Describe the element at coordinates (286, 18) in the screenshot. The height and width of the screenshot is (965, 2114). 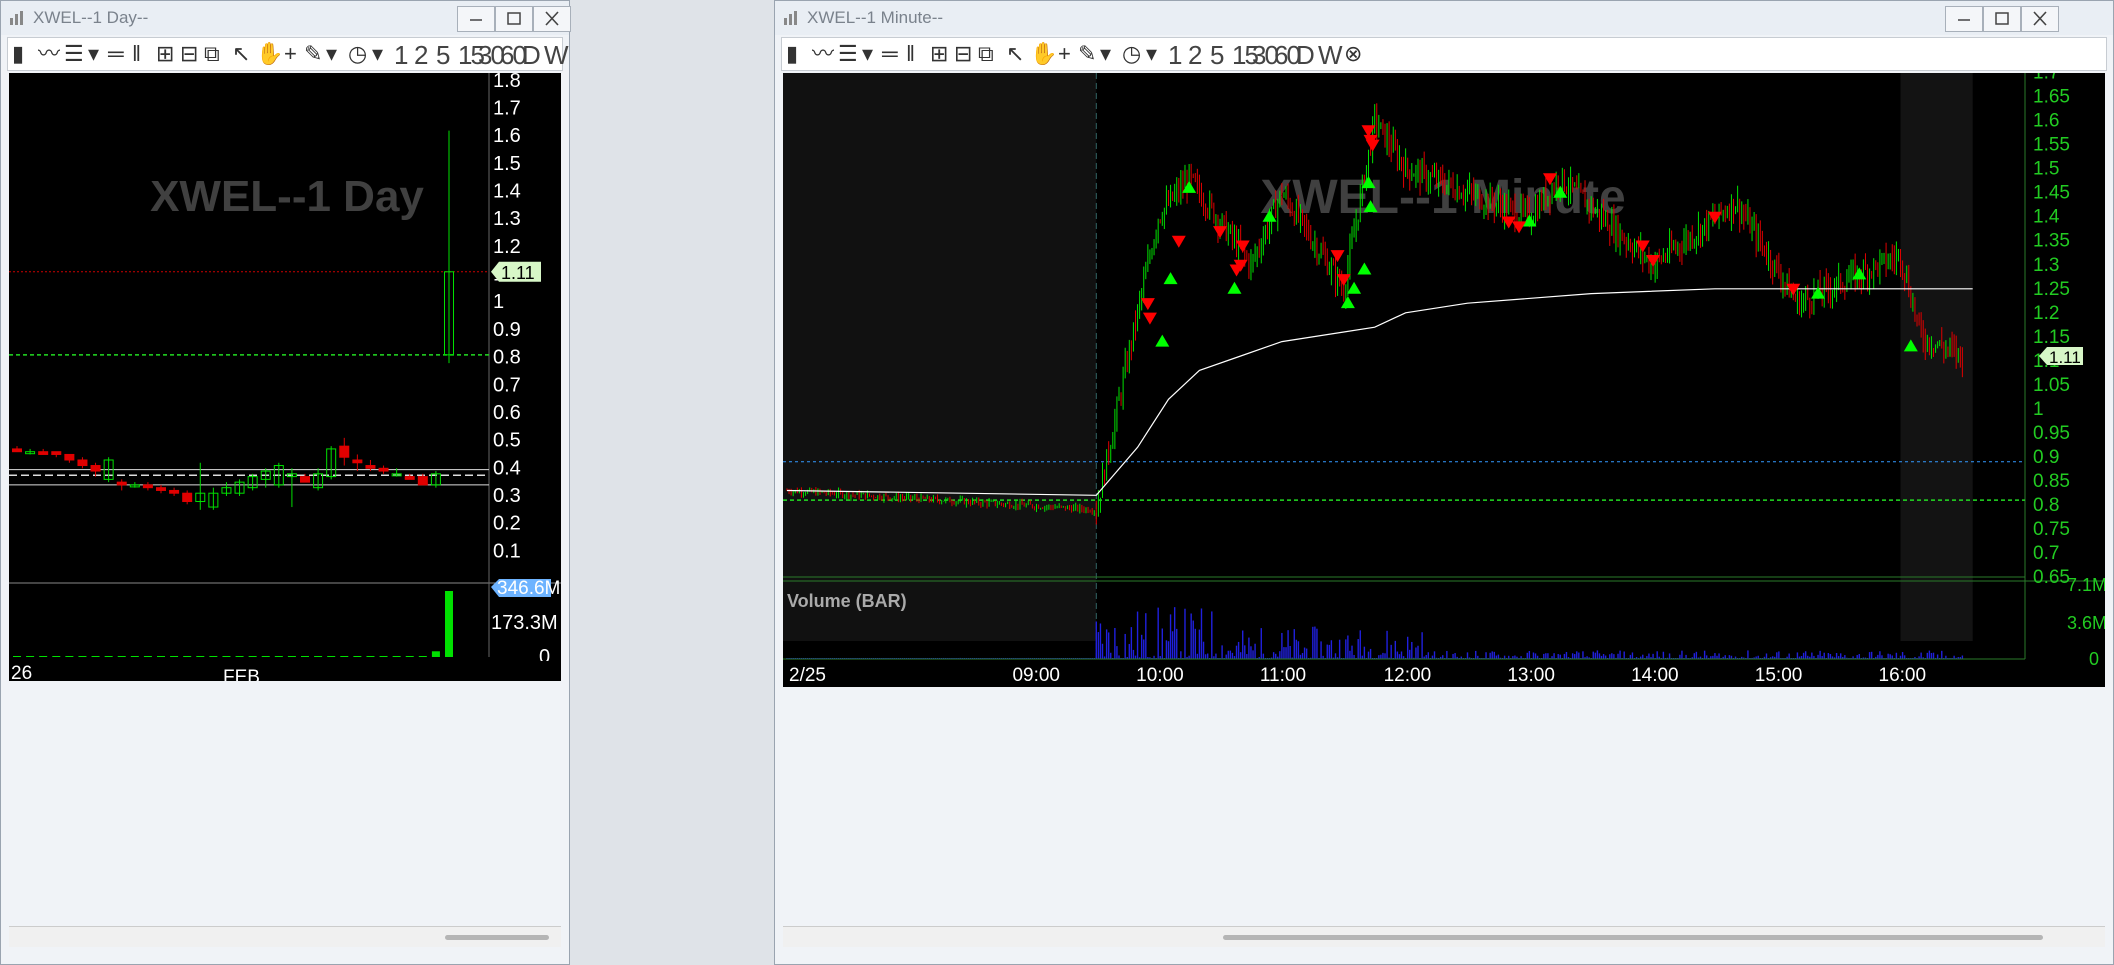
I see `window-titlebar: XWEL--1 Day--` at that location.